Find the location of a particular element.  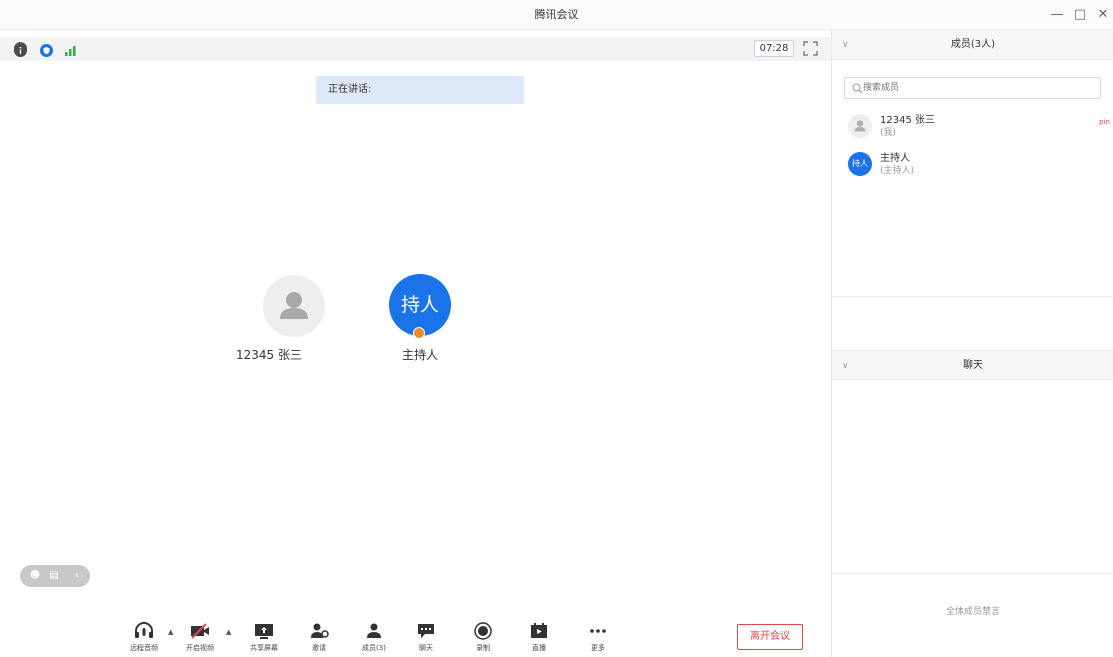

audio-button: 远程音频 is located at coordinates (144, 637).